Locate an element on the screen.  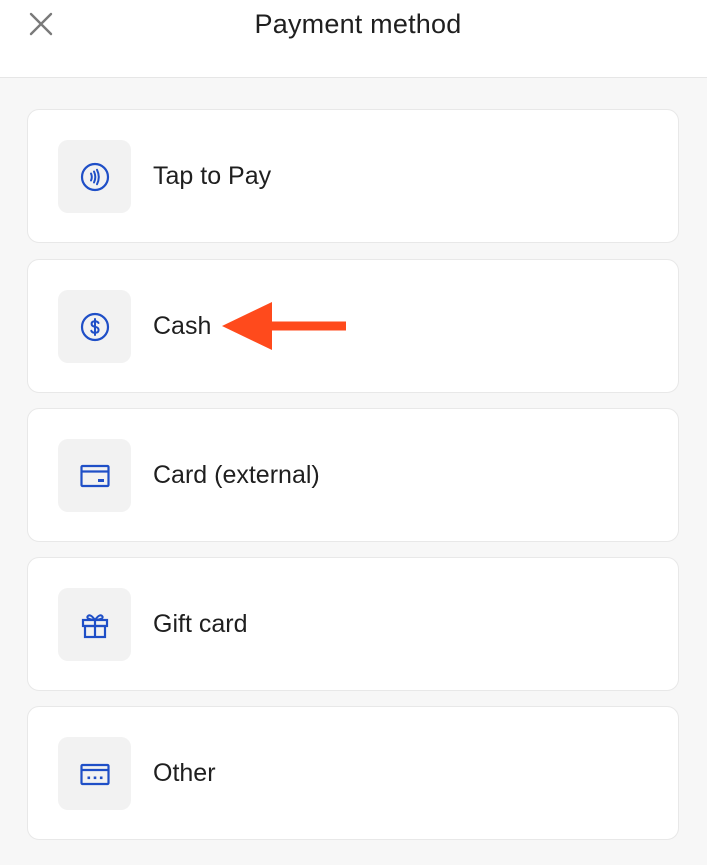
page-title: Payment method is located at coordinates (358, 24).